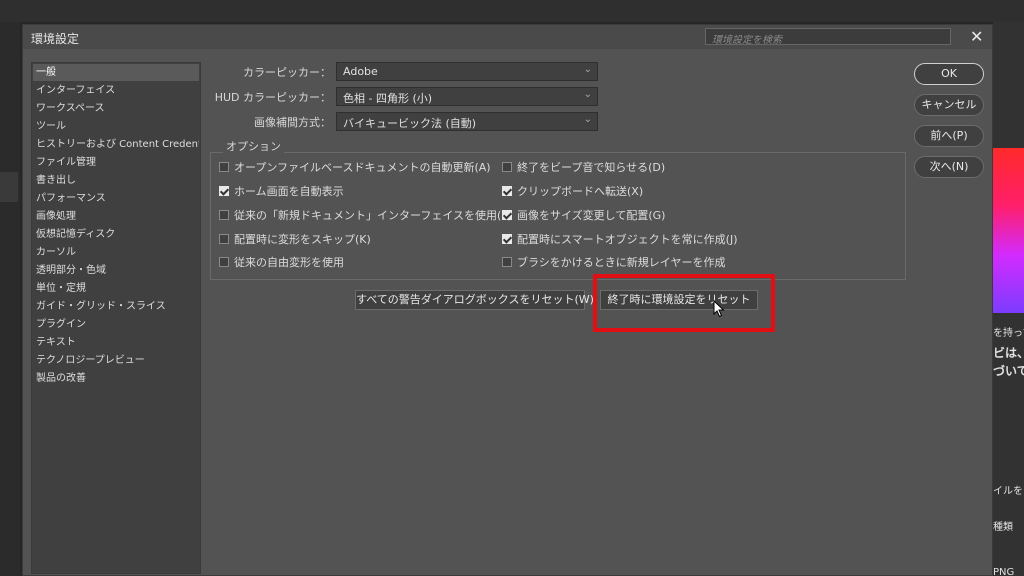 The image size is (1024, 576). I want to click on sidebar-item-history: ヒストリーおよび Content Credentials, so click(116, 144).